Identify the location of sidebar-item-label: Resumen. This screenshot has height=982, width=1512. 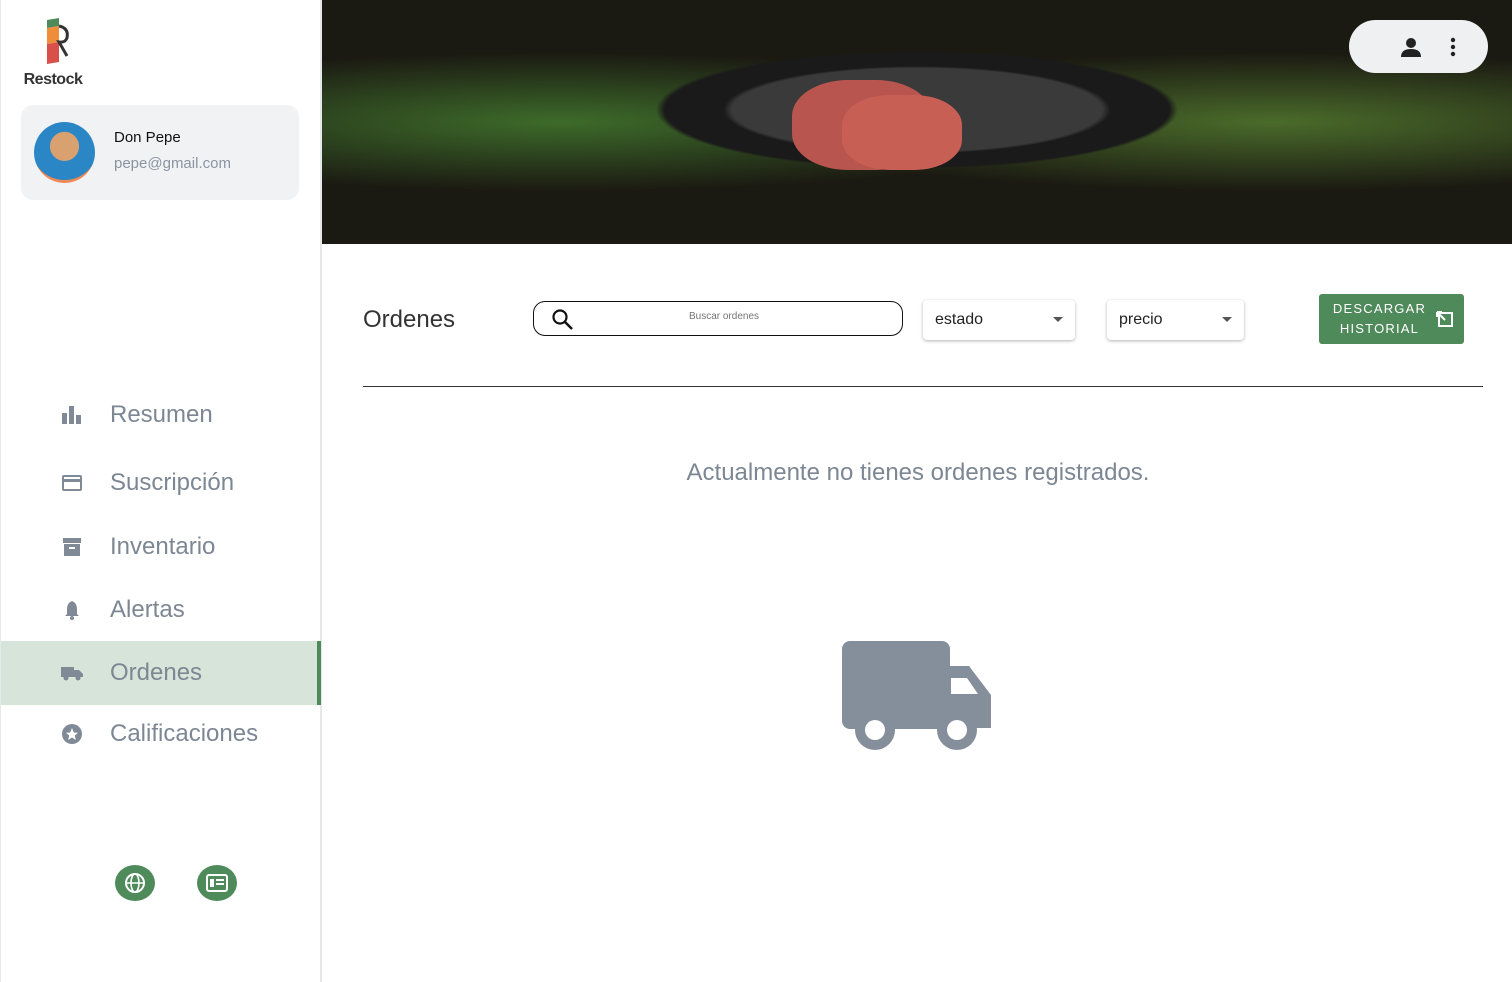
(161, 414).